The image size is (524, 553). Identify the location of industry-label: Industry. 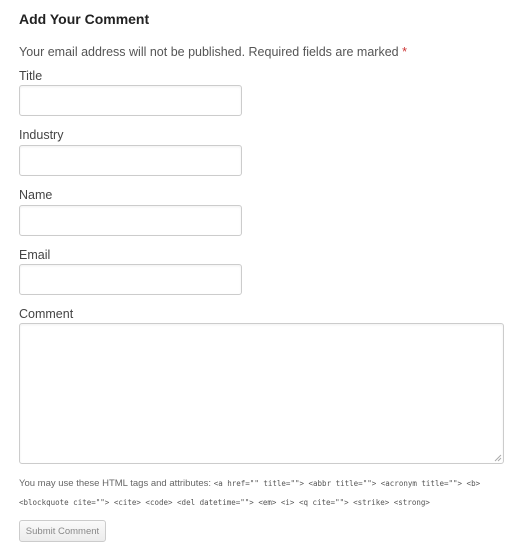
(41, 135).